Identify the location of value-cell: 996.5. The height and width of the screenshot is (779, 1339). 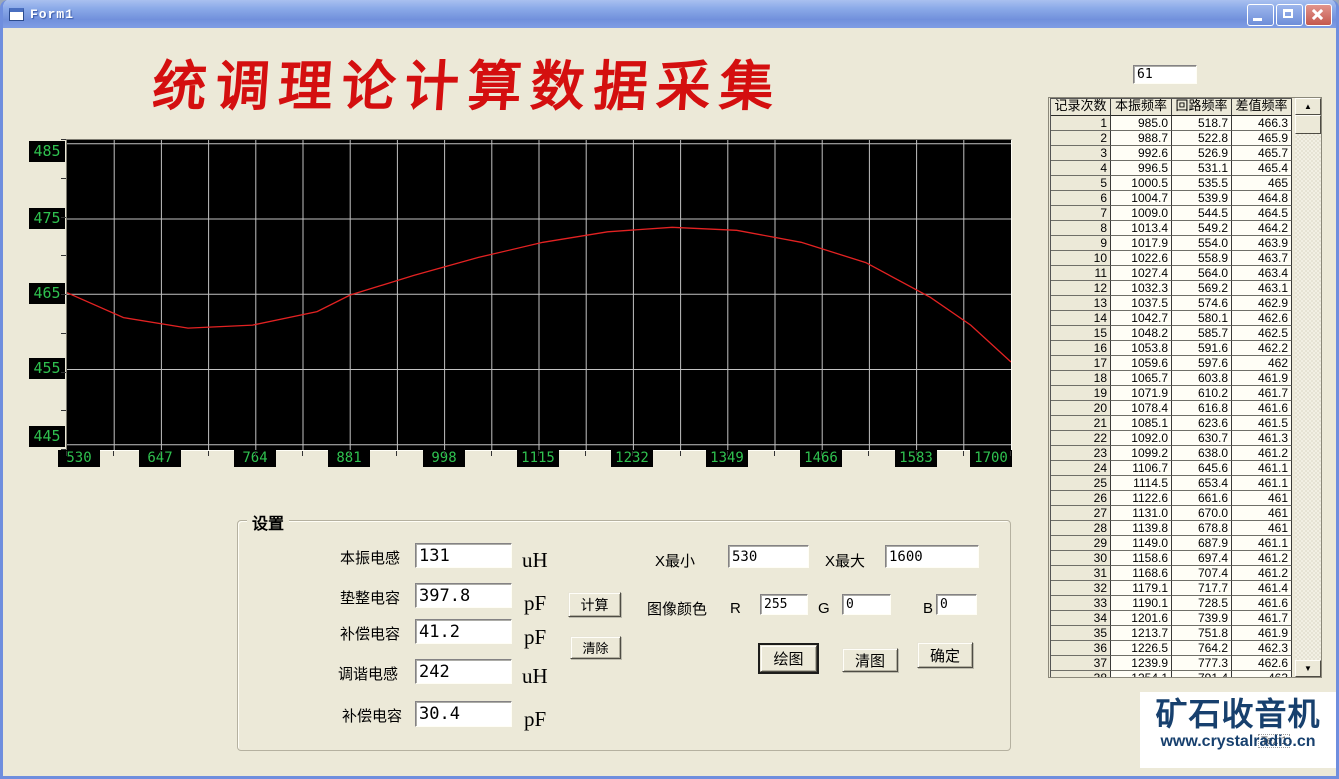
(1141, 168).